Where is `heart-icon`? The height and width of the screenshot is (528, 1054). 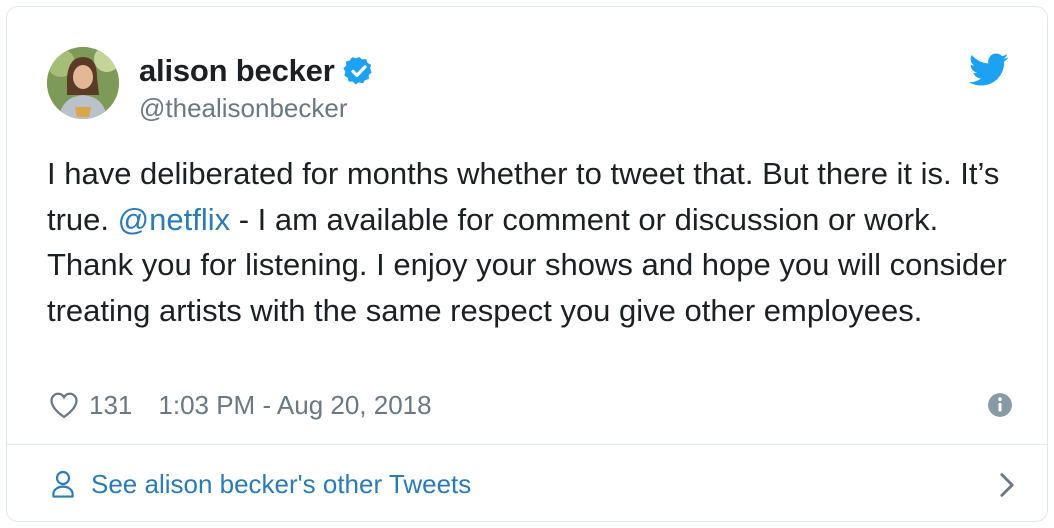 heart-icon is located at coordinates (64, 405).